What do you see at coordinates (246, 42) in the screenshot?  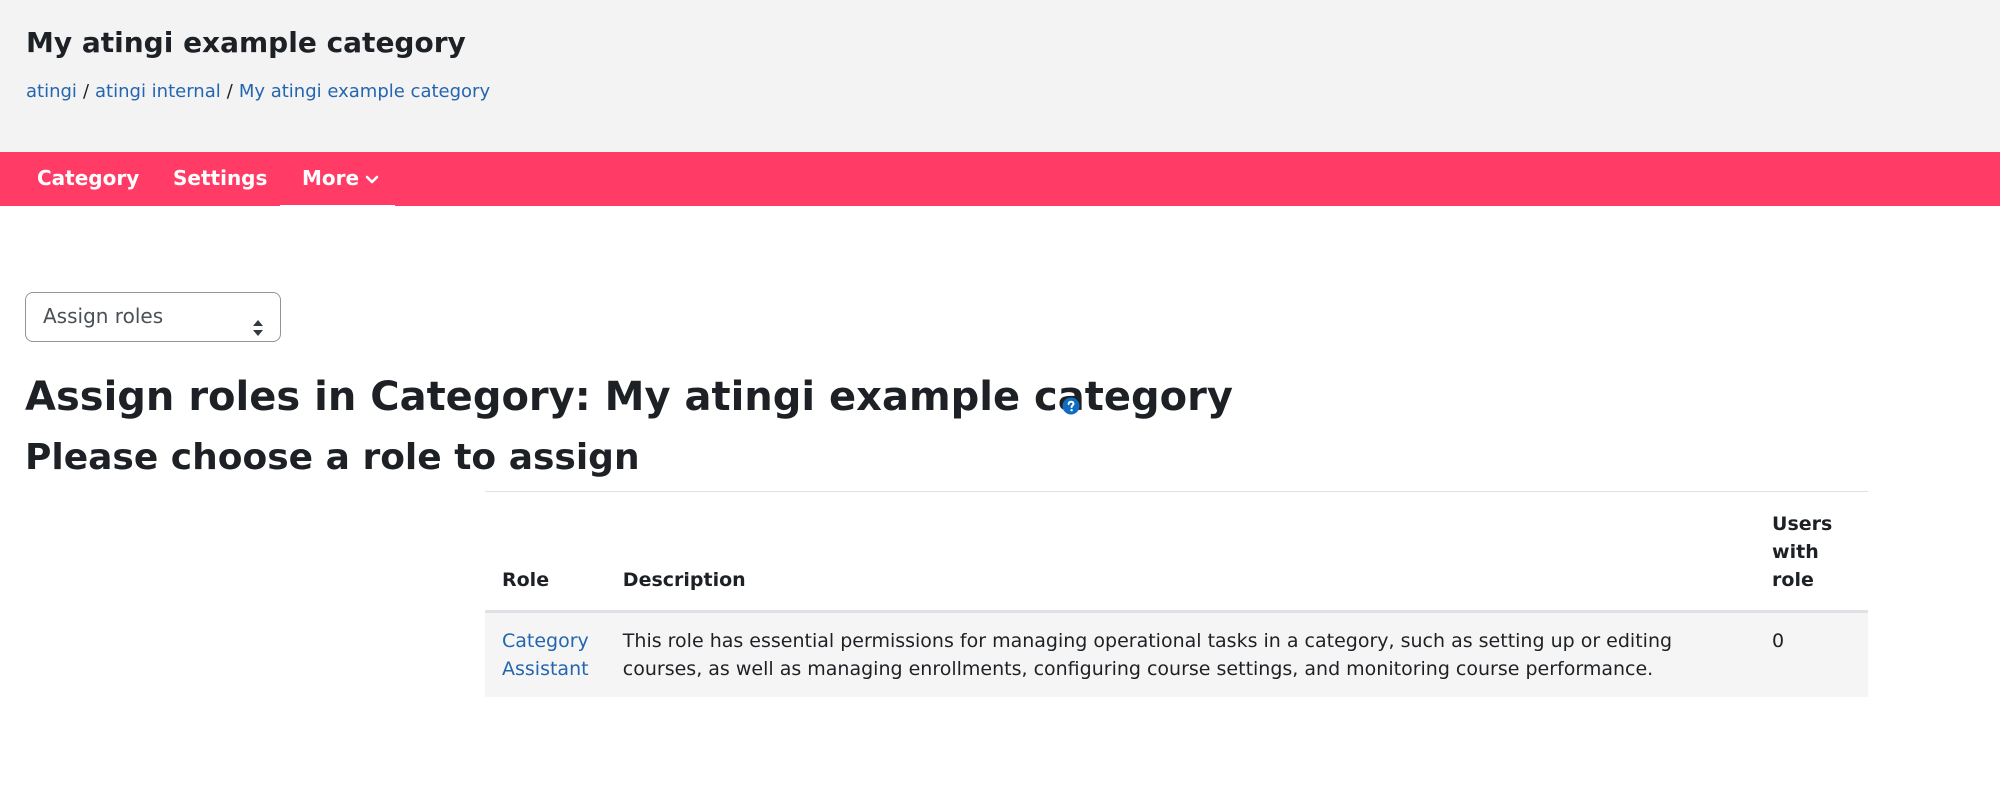 I see `page-title: My atingi example category` at bounding box center [246, 42].